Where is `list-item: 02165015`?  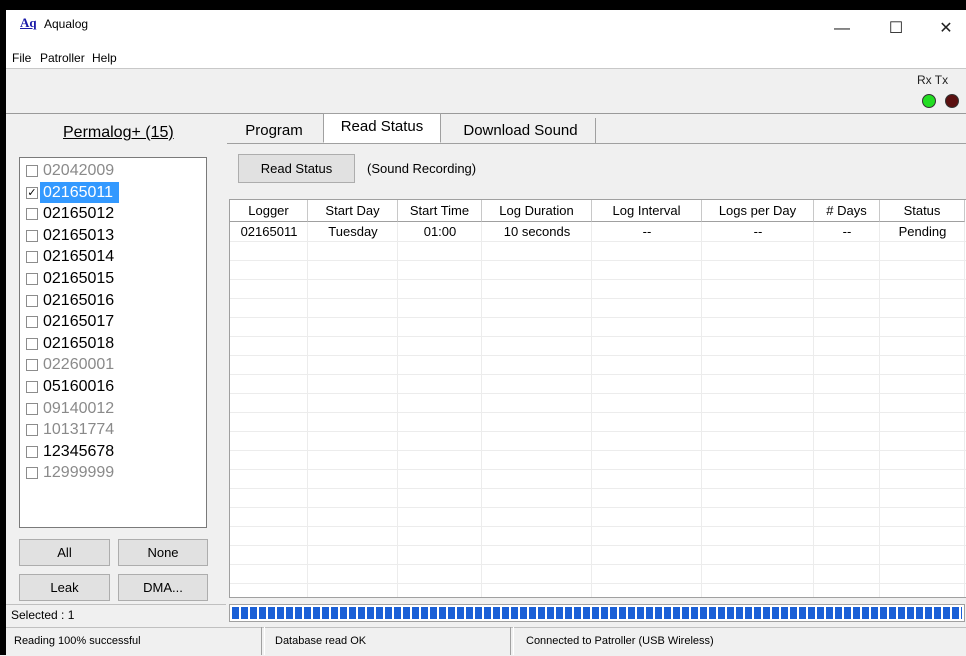
list-item: 02165015 is located at coordinates (113, 278).